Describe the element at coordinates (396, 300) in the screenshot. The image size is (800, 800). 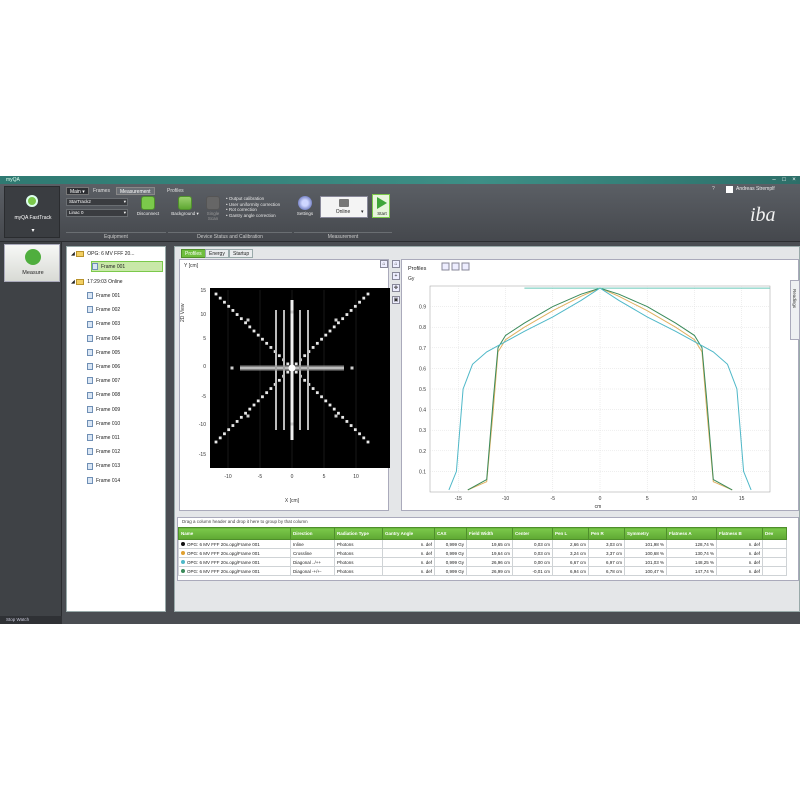
I see `fit-icon: ▣` at that location.